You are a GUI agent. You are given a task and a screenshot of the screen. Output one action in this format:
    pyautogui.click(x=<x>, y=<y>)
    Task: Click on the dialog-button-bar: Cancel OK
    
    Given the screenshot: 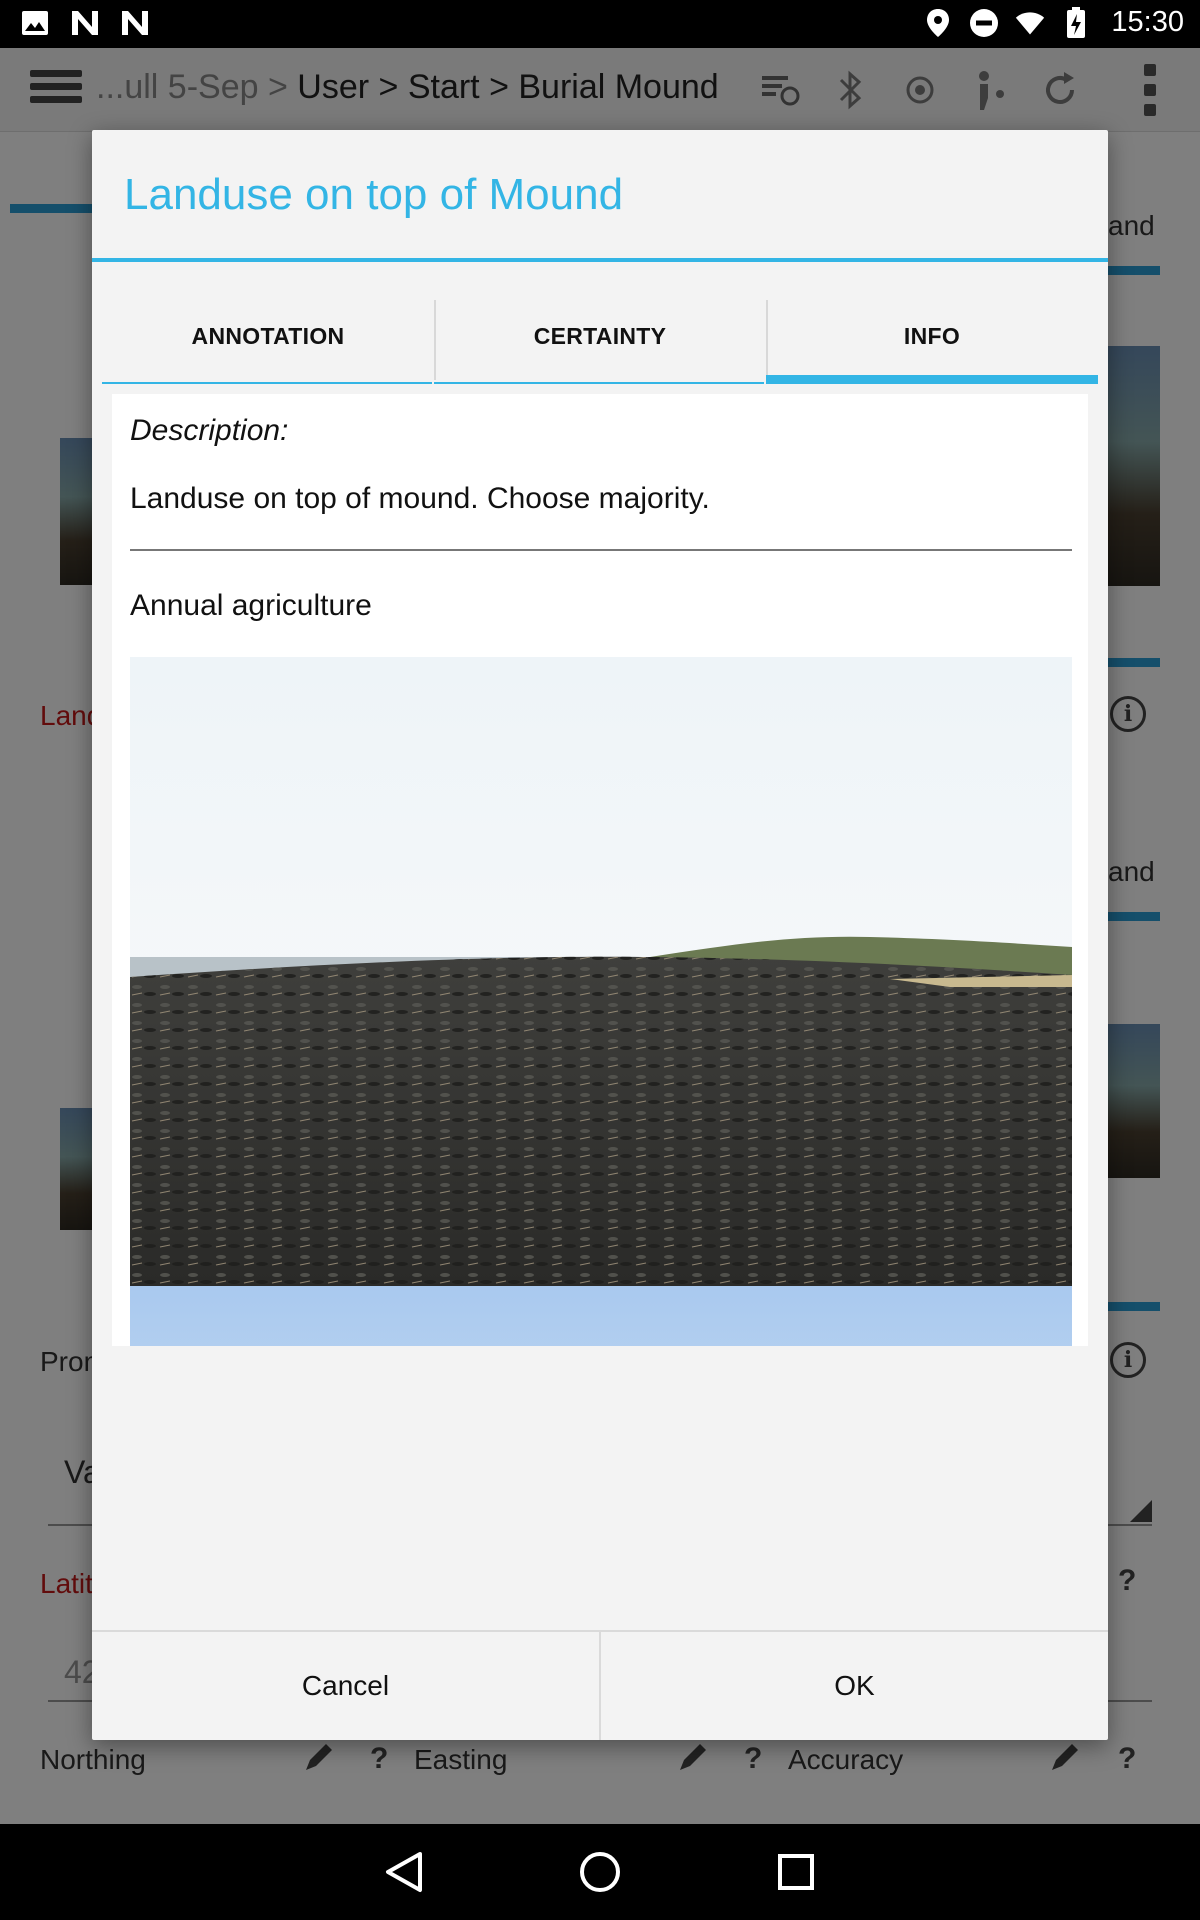 What is the action you would take?
    pyautogui.click(x=600, y=1685)
    